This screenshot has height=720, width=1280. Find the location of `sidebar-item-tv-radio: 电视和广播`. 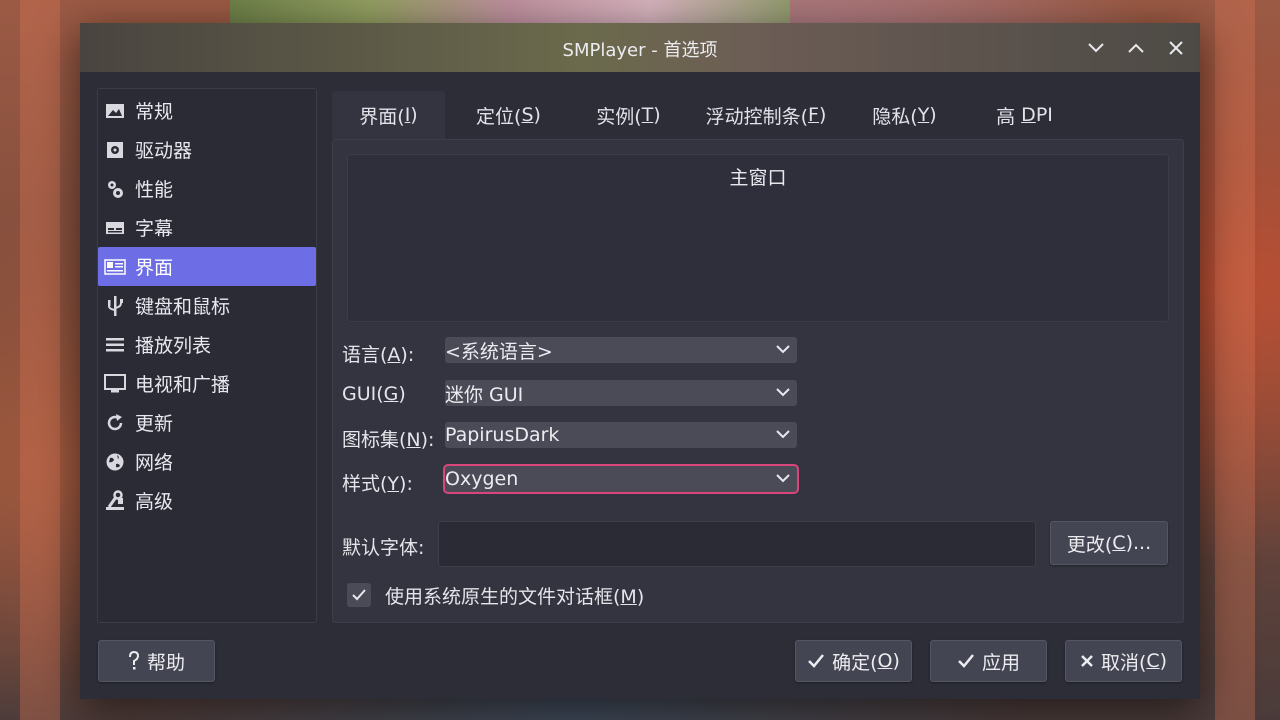

sidebar-item-tv-radio: 电视和广播 is located at coordinates (207, 383).